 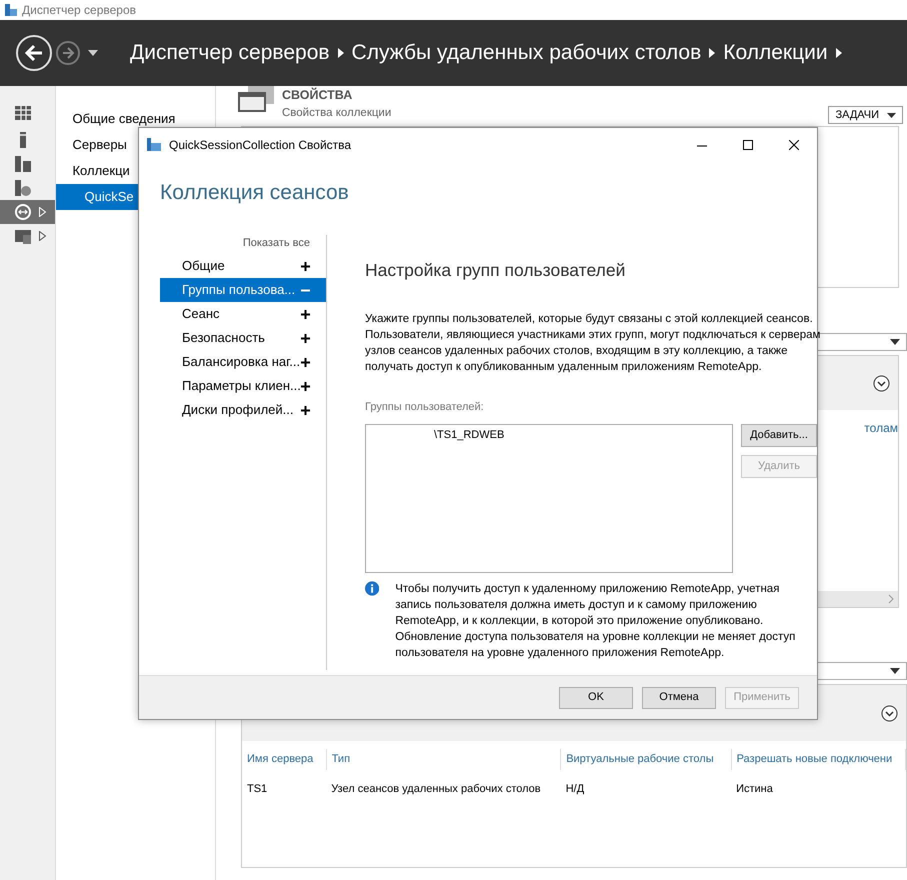 What do you see at coordinates (256, 99) in the screenshot?
I see `properties-icon` at bounding box center [256, 99].